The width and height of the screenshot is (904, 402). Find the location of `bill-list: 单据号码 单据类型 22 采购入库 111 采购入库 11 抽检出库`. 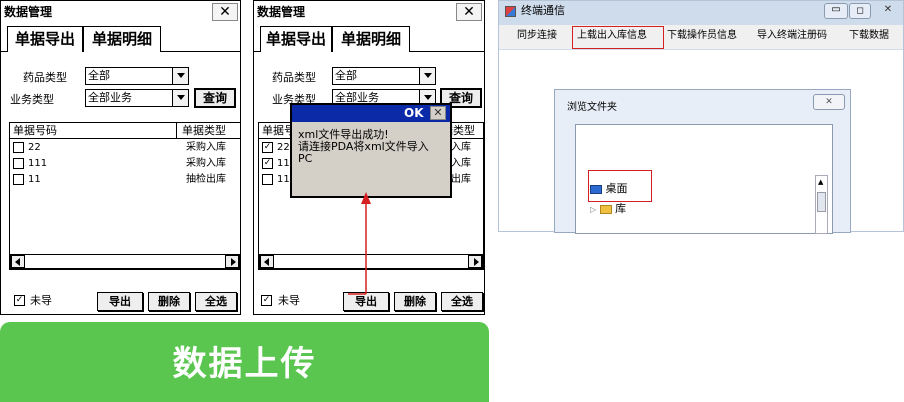

bill-list: 单据号码 单据类型 22 采购入库 111 采购入库 11 抽检出库 is located at coordinates (125, 196).